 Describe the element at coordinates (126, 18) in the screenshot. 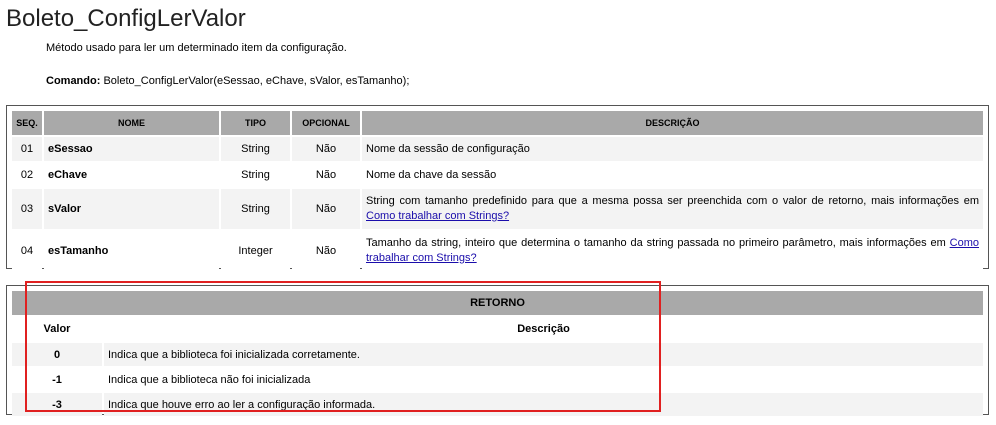

I see `page-title: Boleto_ConfigLerValor` at that location.